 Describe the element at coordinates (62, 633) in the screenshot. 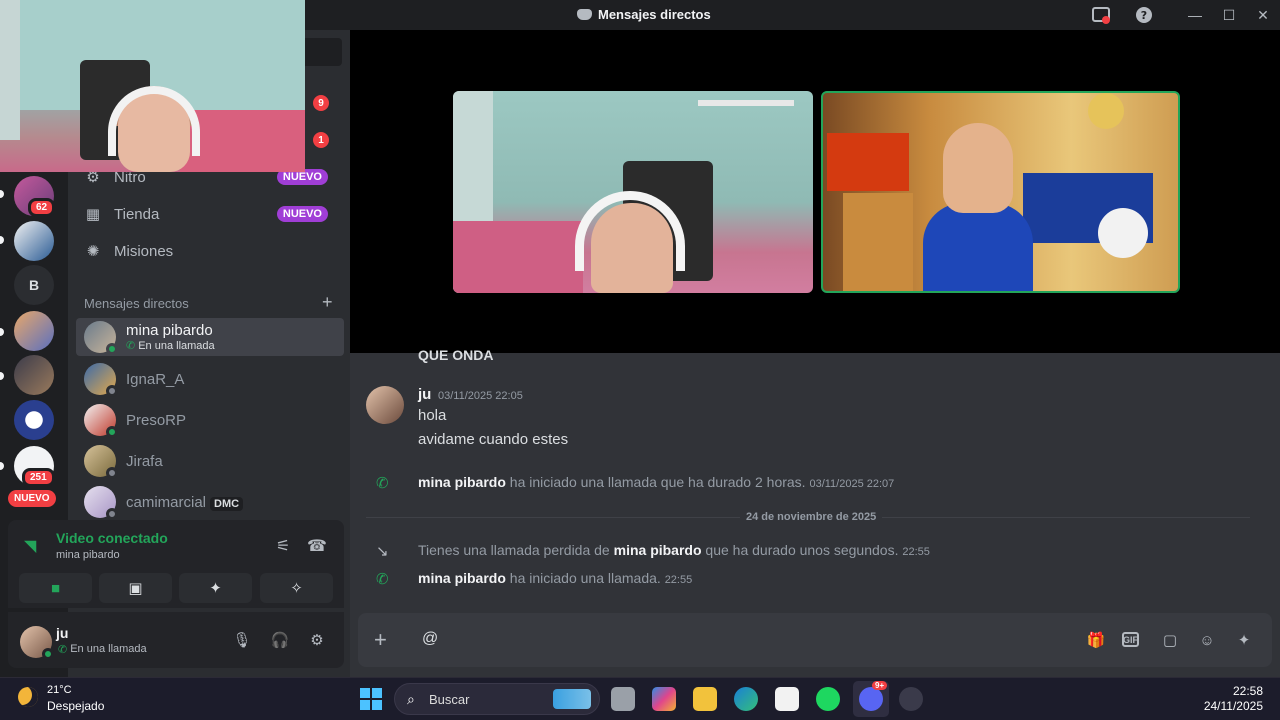

I see `user-name: ju` at that location.